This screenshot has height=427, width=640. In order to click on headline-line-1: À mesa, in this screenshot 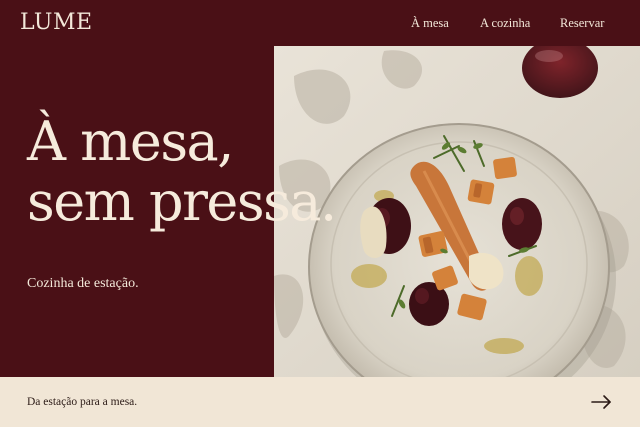, I will do `click(130, 141)`.